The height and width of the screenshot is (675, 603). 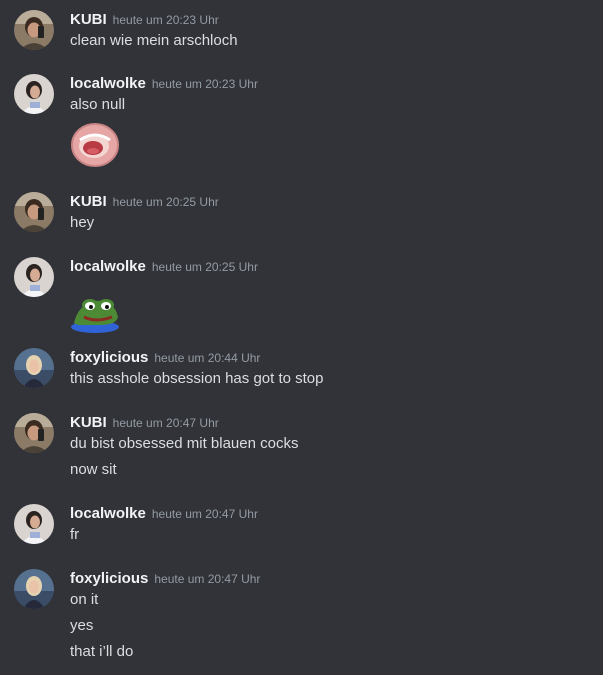 I want to click on message-header: foxylicious heute um 20:44 Uhr, so click(x=165, y=358).